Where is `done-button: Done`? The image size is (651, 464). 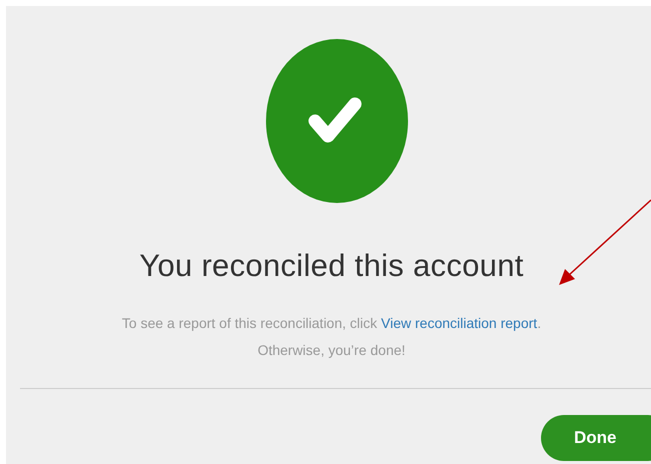
done-button: Done is located at coordinates (596, 438).